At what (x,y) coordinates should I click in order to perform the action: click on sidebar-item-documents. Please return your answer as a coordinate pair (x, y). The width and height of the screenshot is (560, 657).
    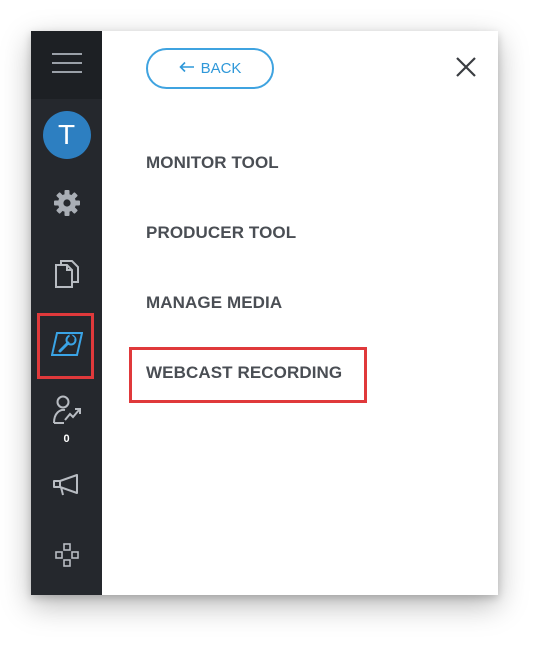
    Looking at the image, I should click on (66, 276).